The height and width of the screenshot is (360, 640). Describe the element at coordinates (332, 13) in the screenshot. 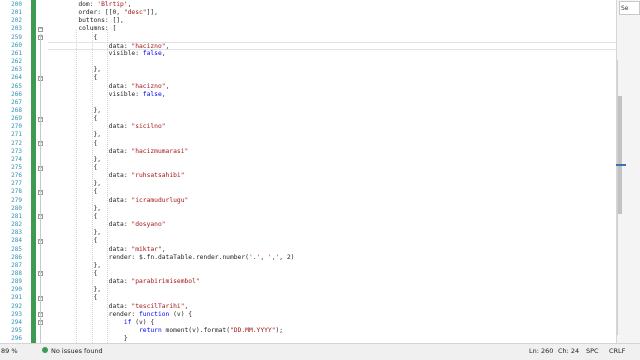

I see `code-line: order: [[0, "desc"]],` at that location.